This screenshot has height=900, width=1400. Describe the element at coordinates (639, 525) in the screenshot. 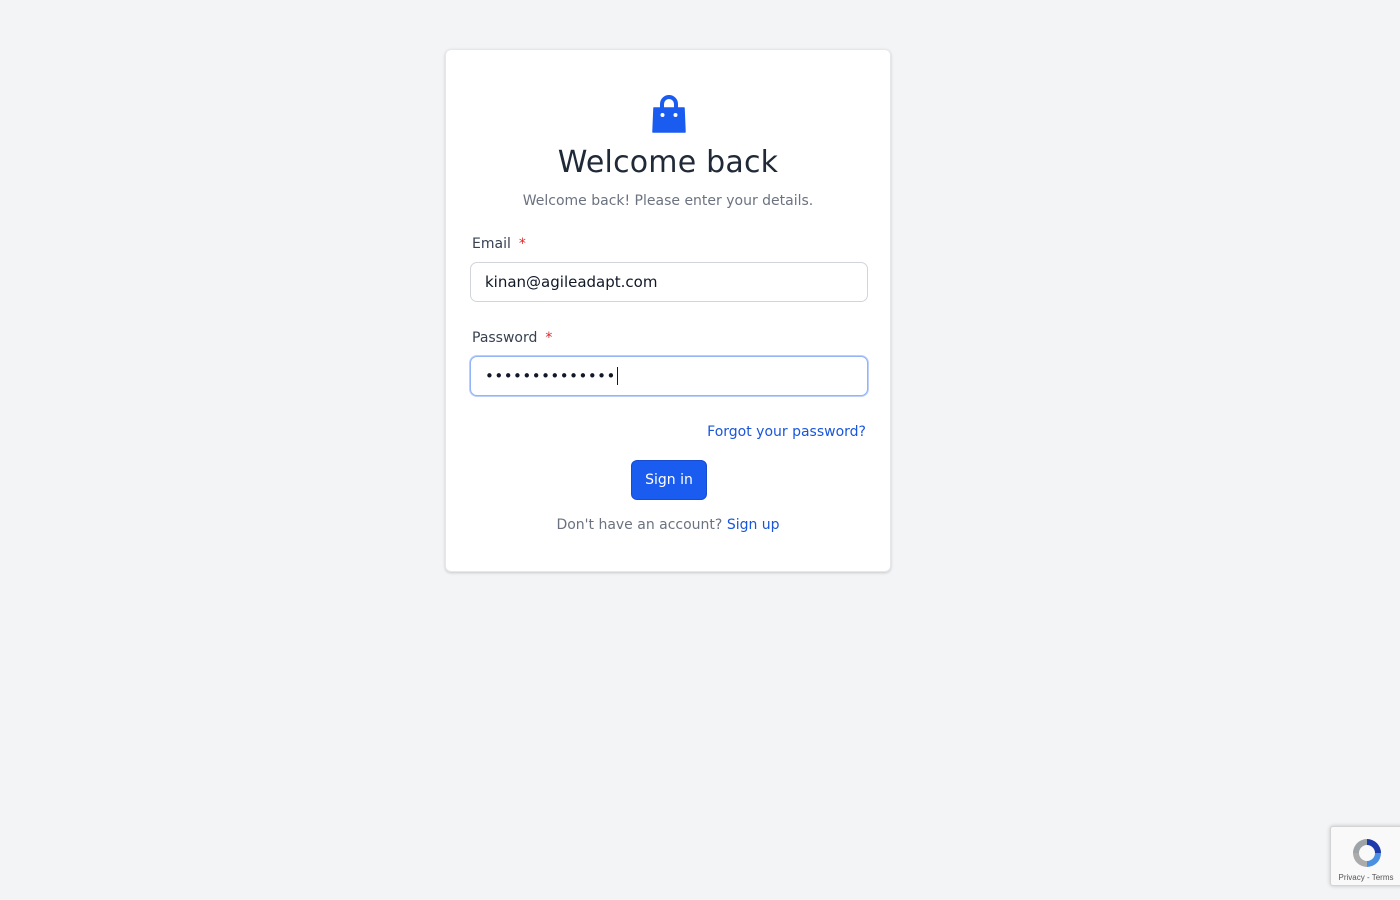

I see `signup-prompt: Don't have an account?` at that location.